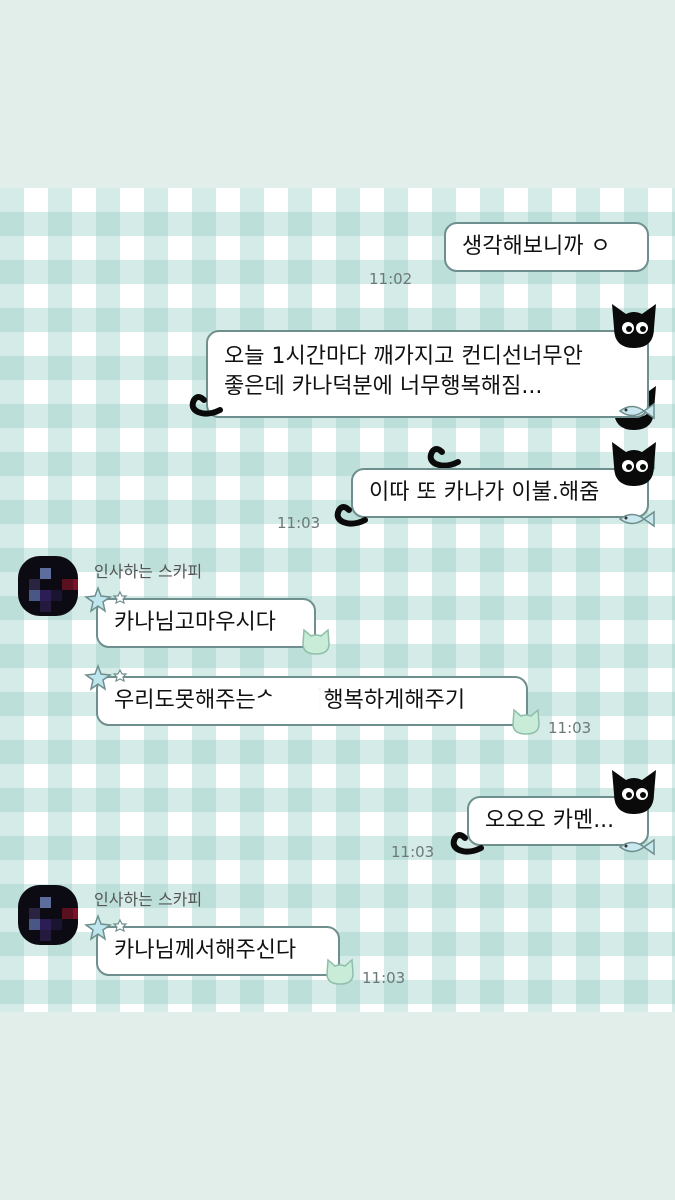 The width and height of the screenshot is (675, 1200). Describe the element at coordinates (391, 279) in the screenshot. I see `message-time: 11:02` at that location.